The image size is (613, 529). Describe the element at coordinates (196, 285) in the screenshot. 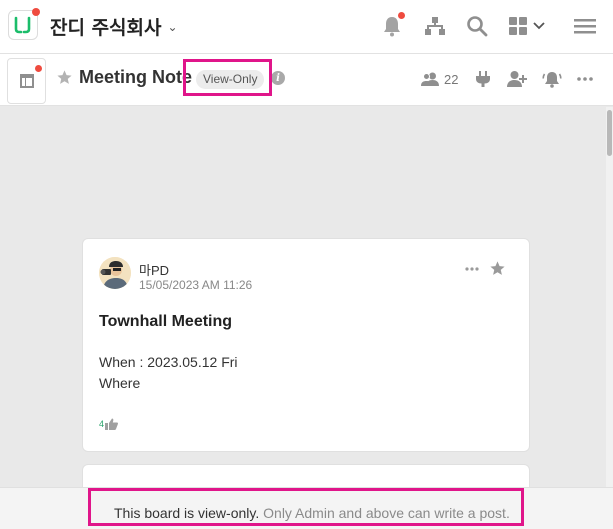

I see `post-date: 15/05/2023 AM 11:26` at that location.